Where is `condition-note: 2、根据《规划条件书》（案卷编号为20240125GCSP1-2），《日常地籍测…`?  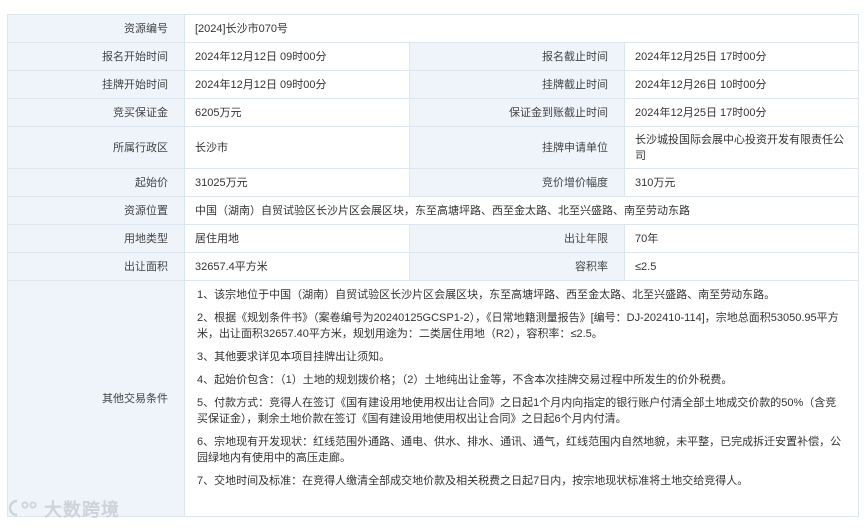
condition-note: 2、根据《规划条件书》（案卷编号为20240125GCSP1-2），《日常地籍测… is located at coordinates (518, 326).